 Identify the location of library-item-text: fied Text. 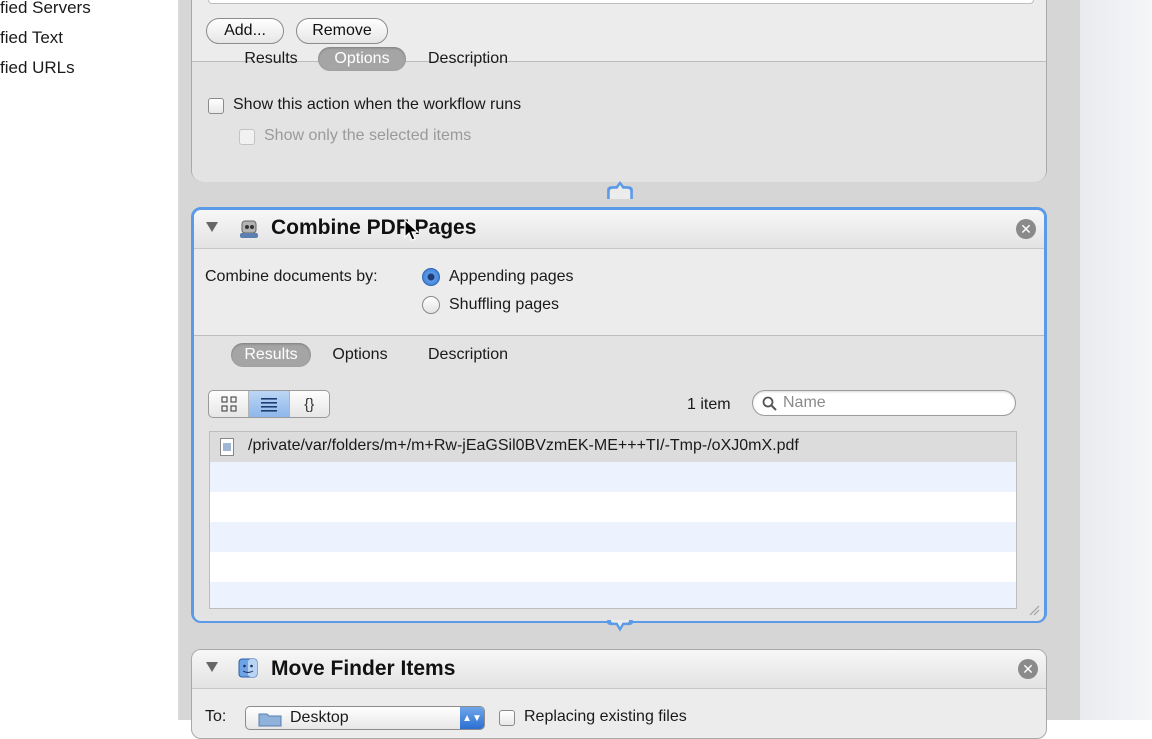
(31, 38).